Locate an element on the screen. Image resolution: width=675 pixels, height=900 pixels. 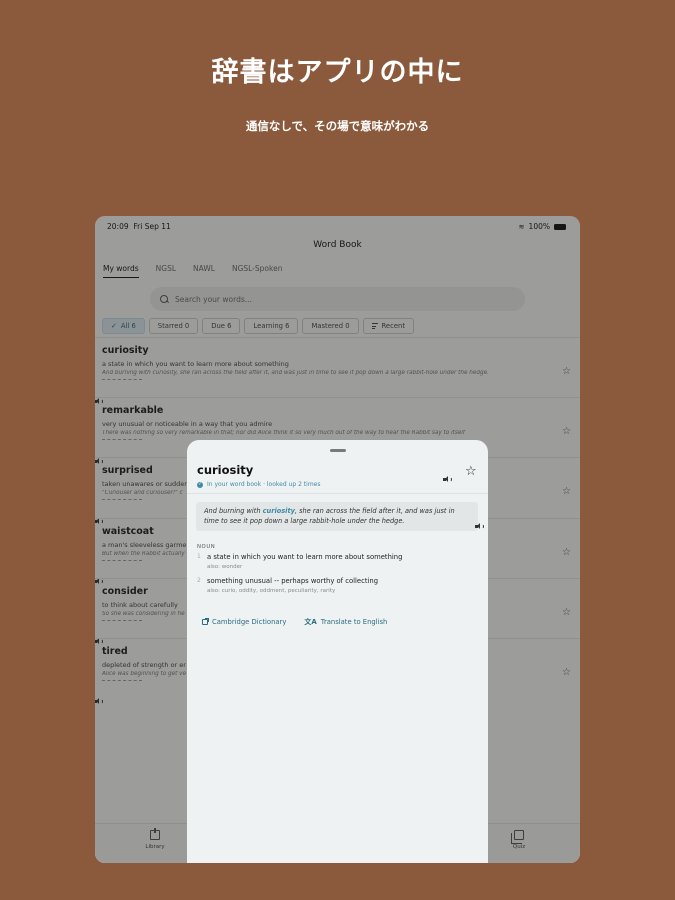
example-speaker-icon is located at coordinates (480, 526).